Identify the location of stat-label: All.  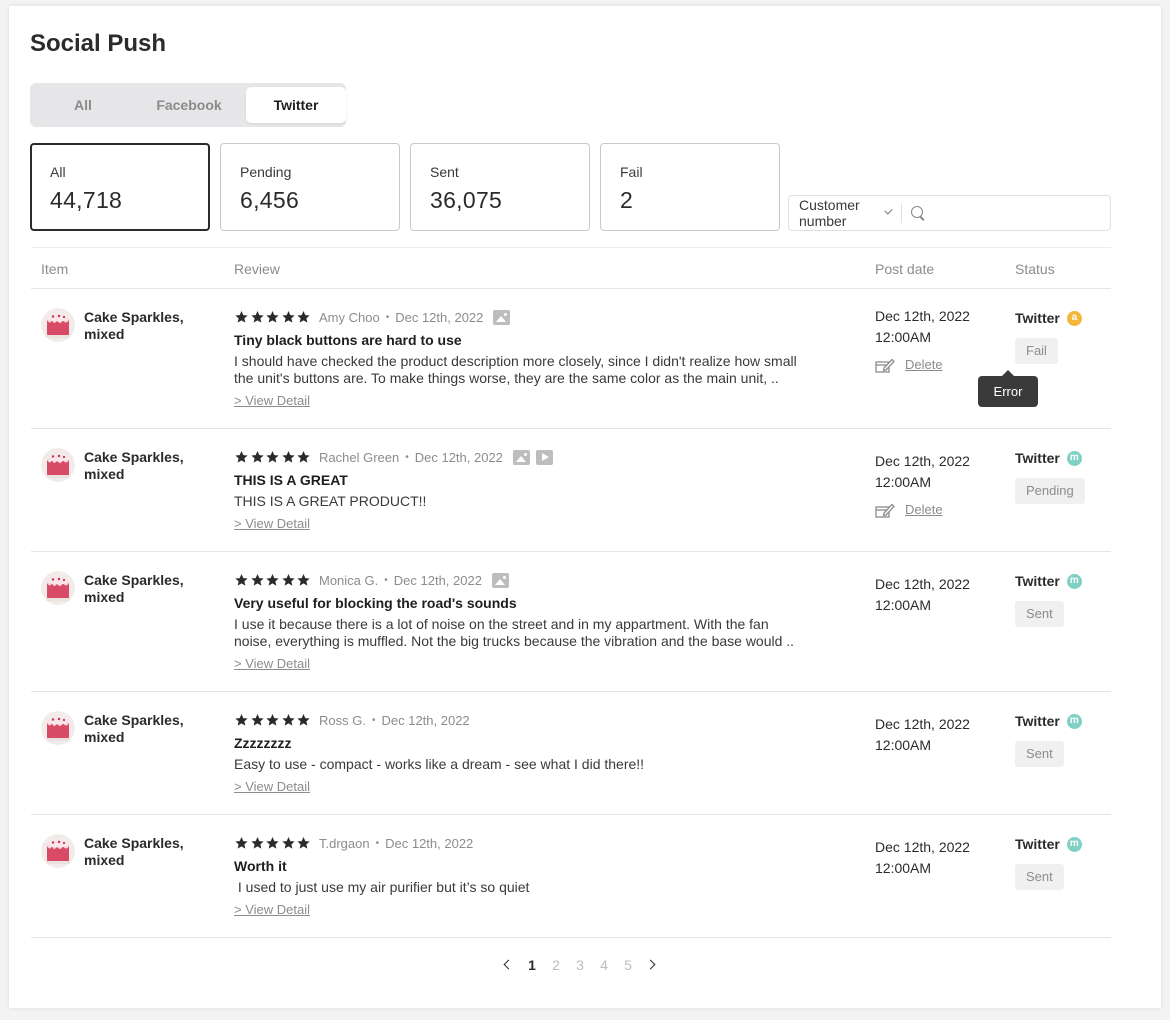
(58, 172).